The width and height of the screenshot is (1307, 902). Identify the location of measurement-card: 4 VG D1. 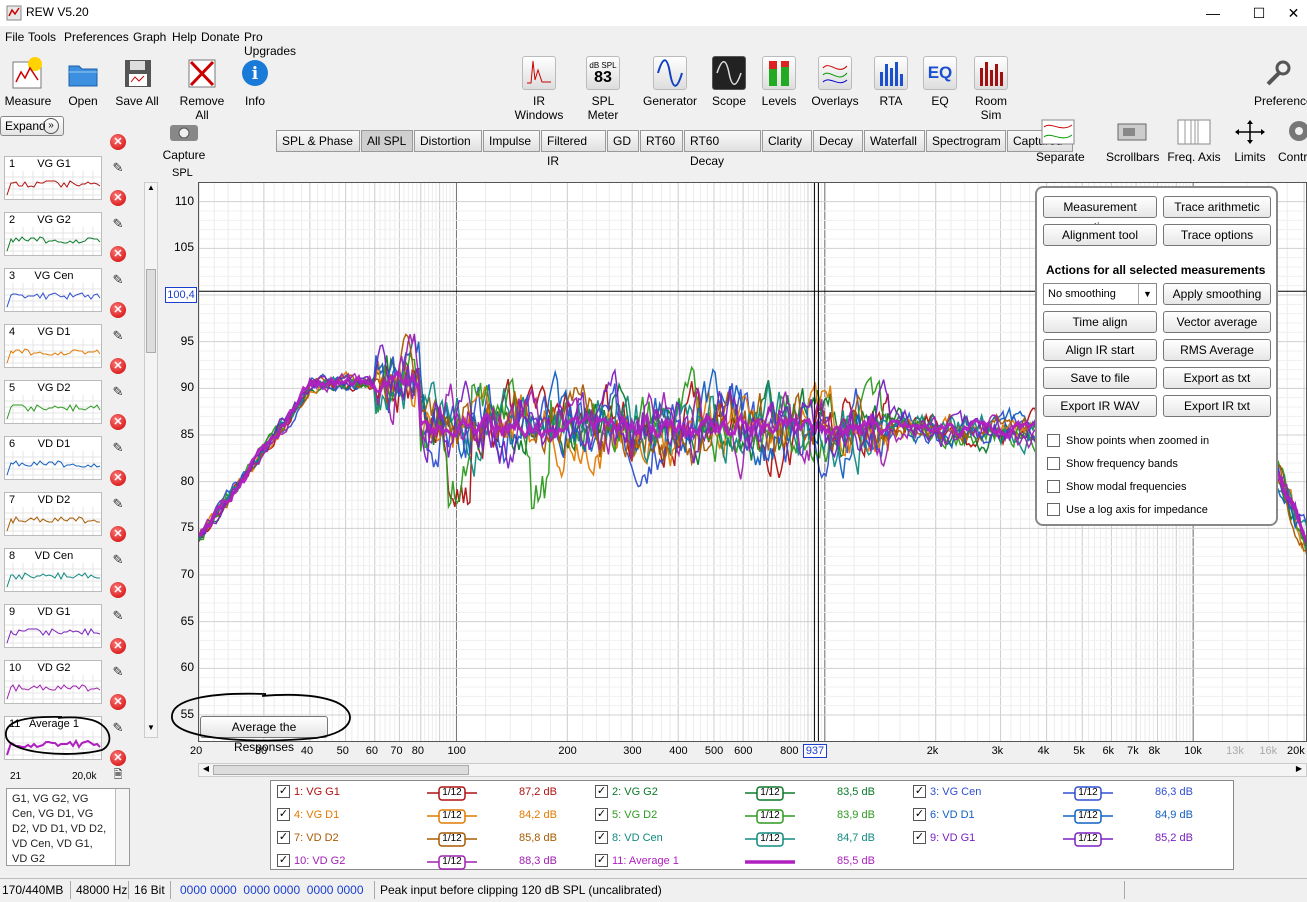
(53, 346).